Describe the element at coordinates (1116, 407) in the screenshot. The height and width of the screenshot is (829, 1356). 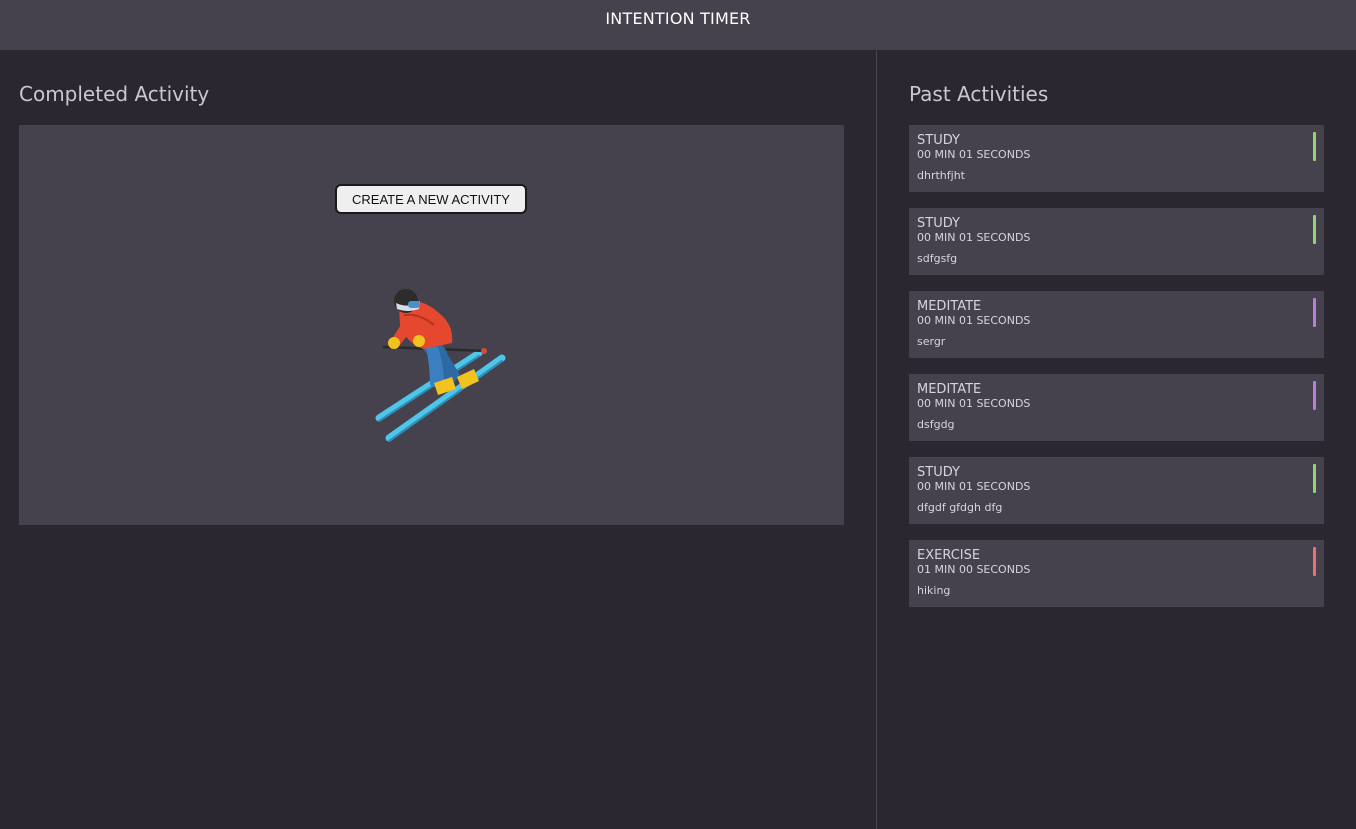
I see `activity-card: MEDITATE 00 MIN 01 SECONDS dsfgdg` at that location.